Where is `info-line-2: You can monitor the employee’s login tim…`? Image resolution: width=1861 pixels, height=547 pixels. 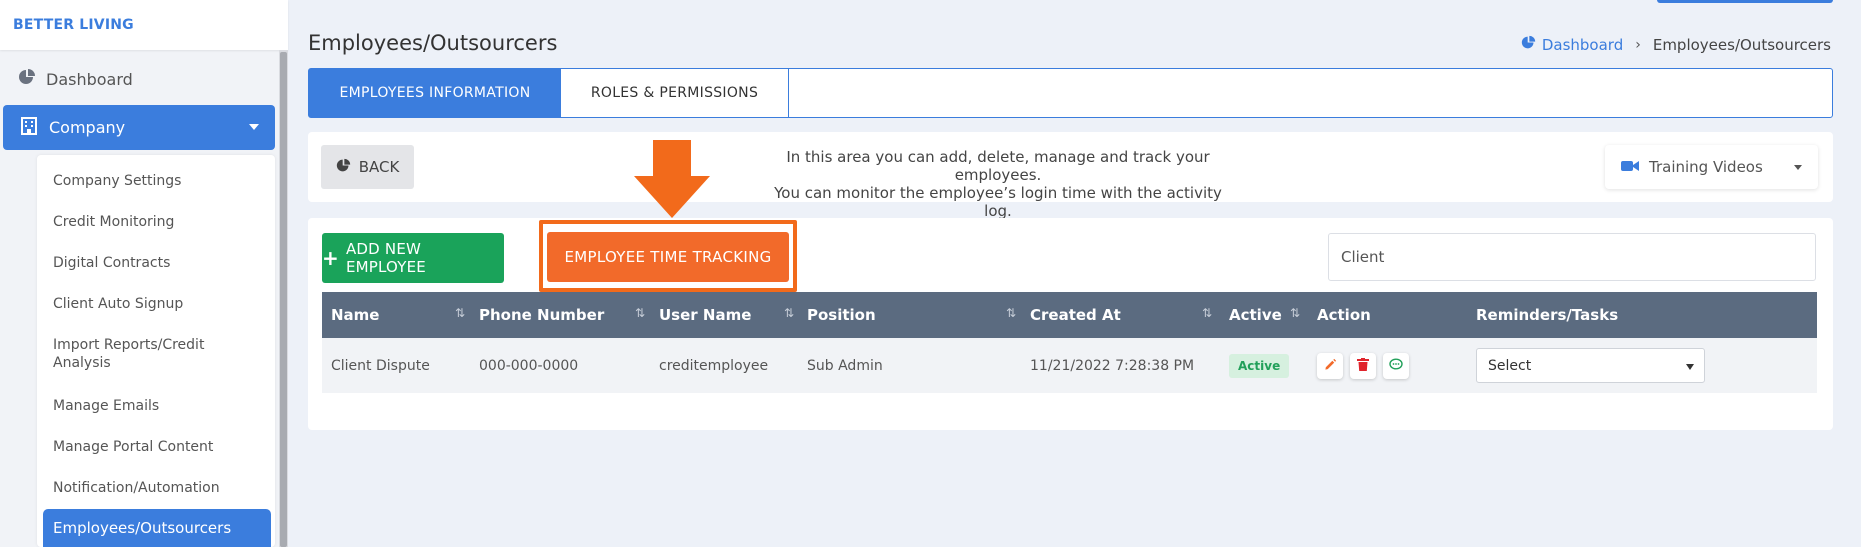
info-line-2: You can monitor the employee’s login tim… is located at coordinates (998, 202).